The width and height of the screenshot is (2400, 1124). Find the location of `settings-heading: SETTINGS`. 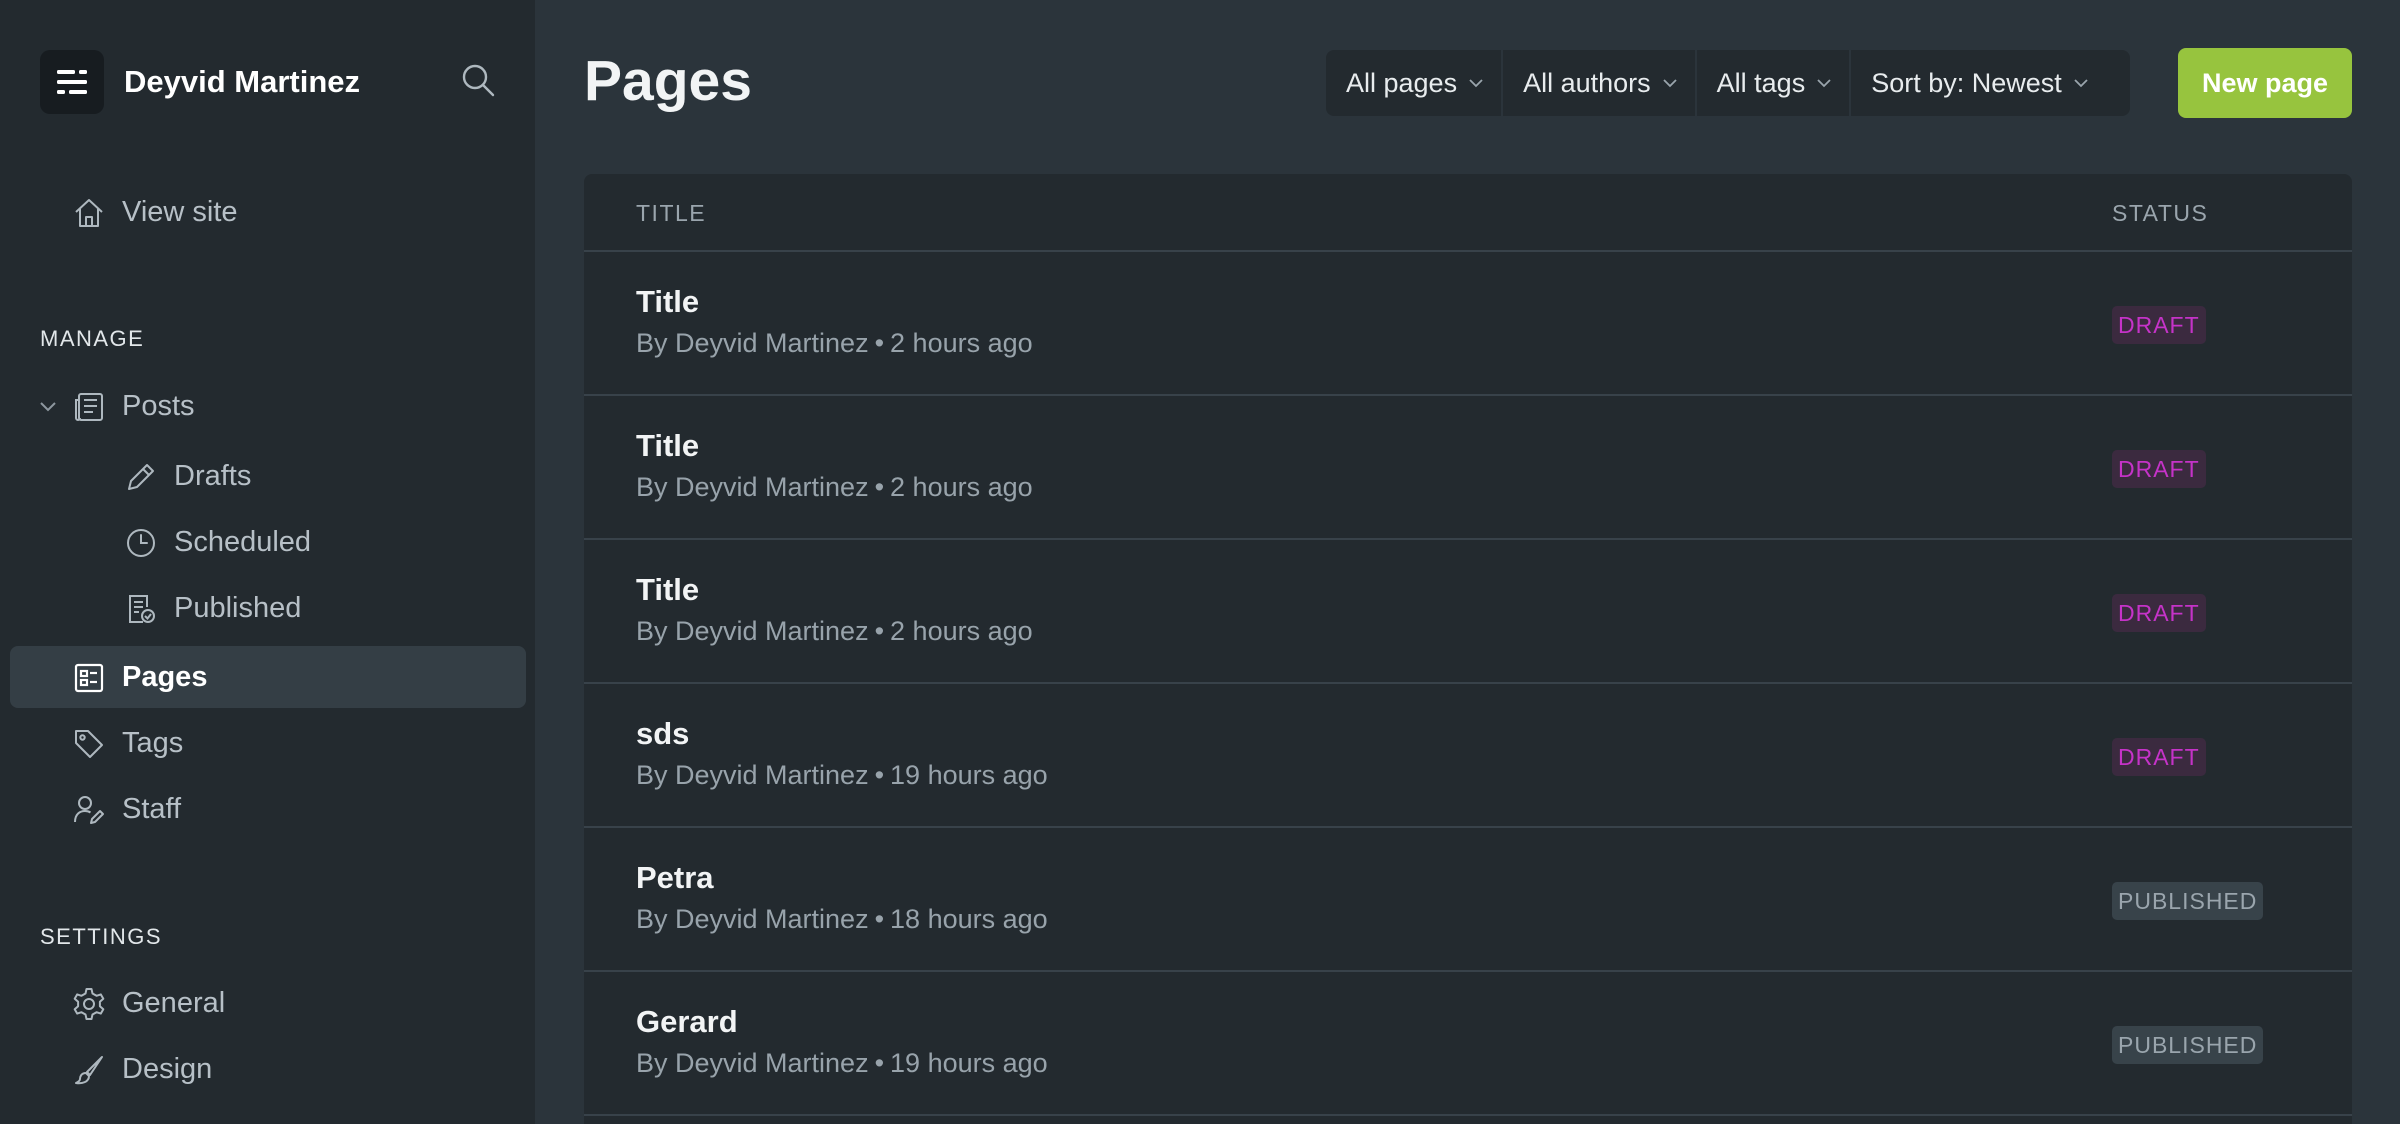

settings-heading: SETTINGS is located at coordinates (101, 936).